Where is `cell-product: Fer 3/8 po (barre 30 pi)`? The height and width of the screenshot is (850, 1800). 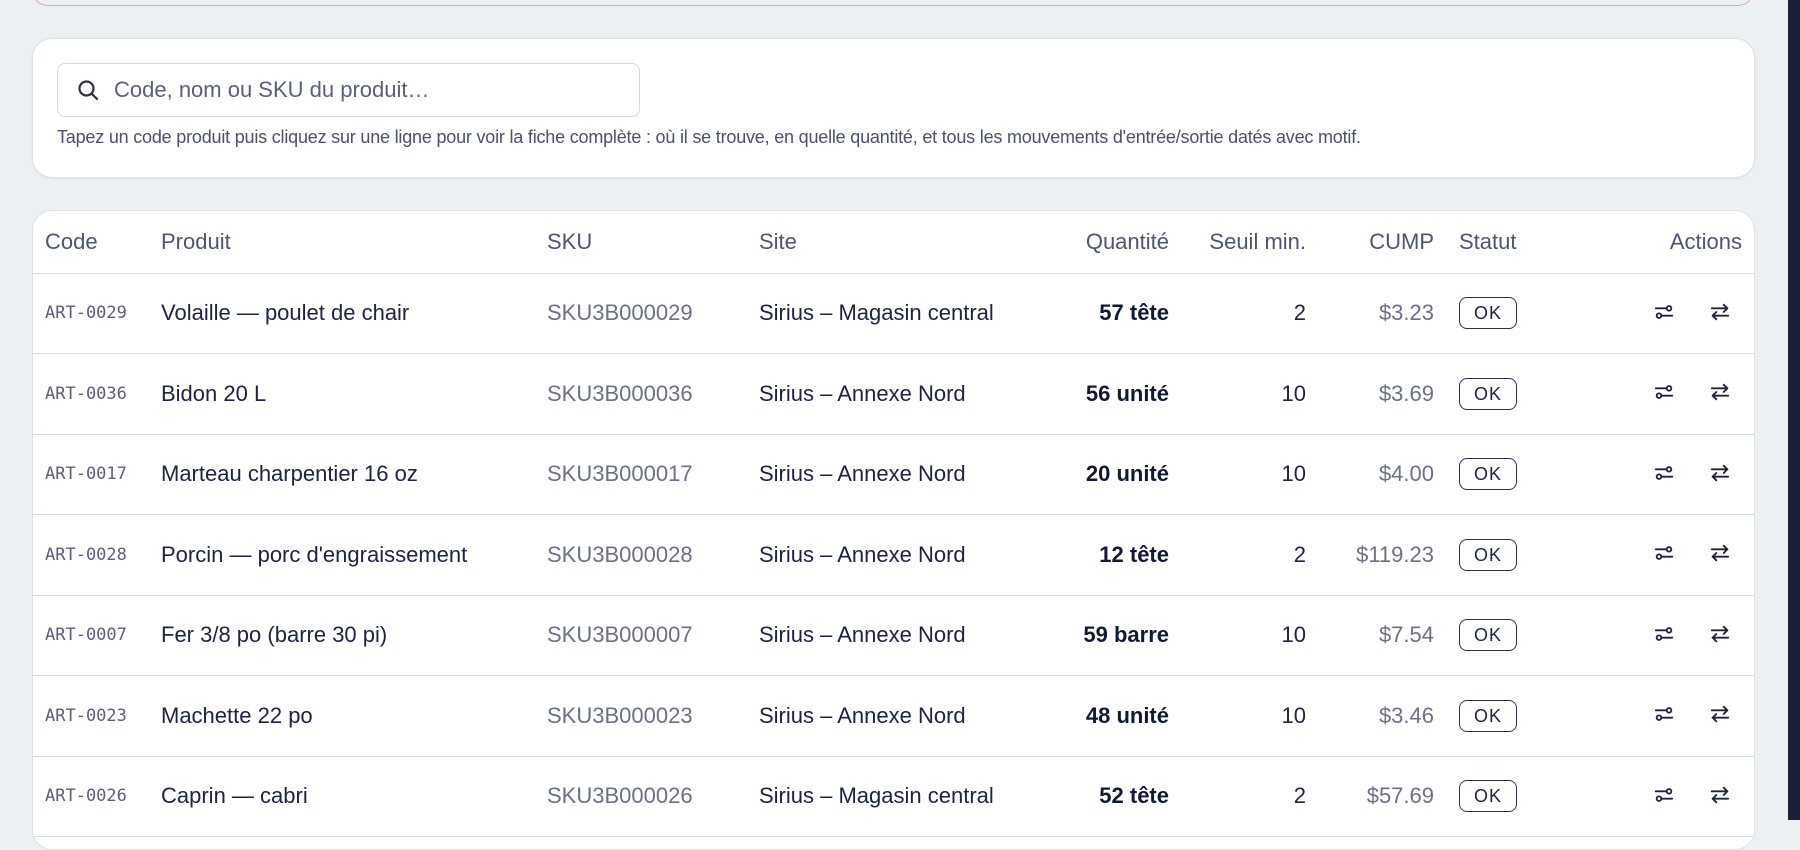 cell-product: Fer 3/8 po (barre 30 pi) is located at coordinates (354, 635).